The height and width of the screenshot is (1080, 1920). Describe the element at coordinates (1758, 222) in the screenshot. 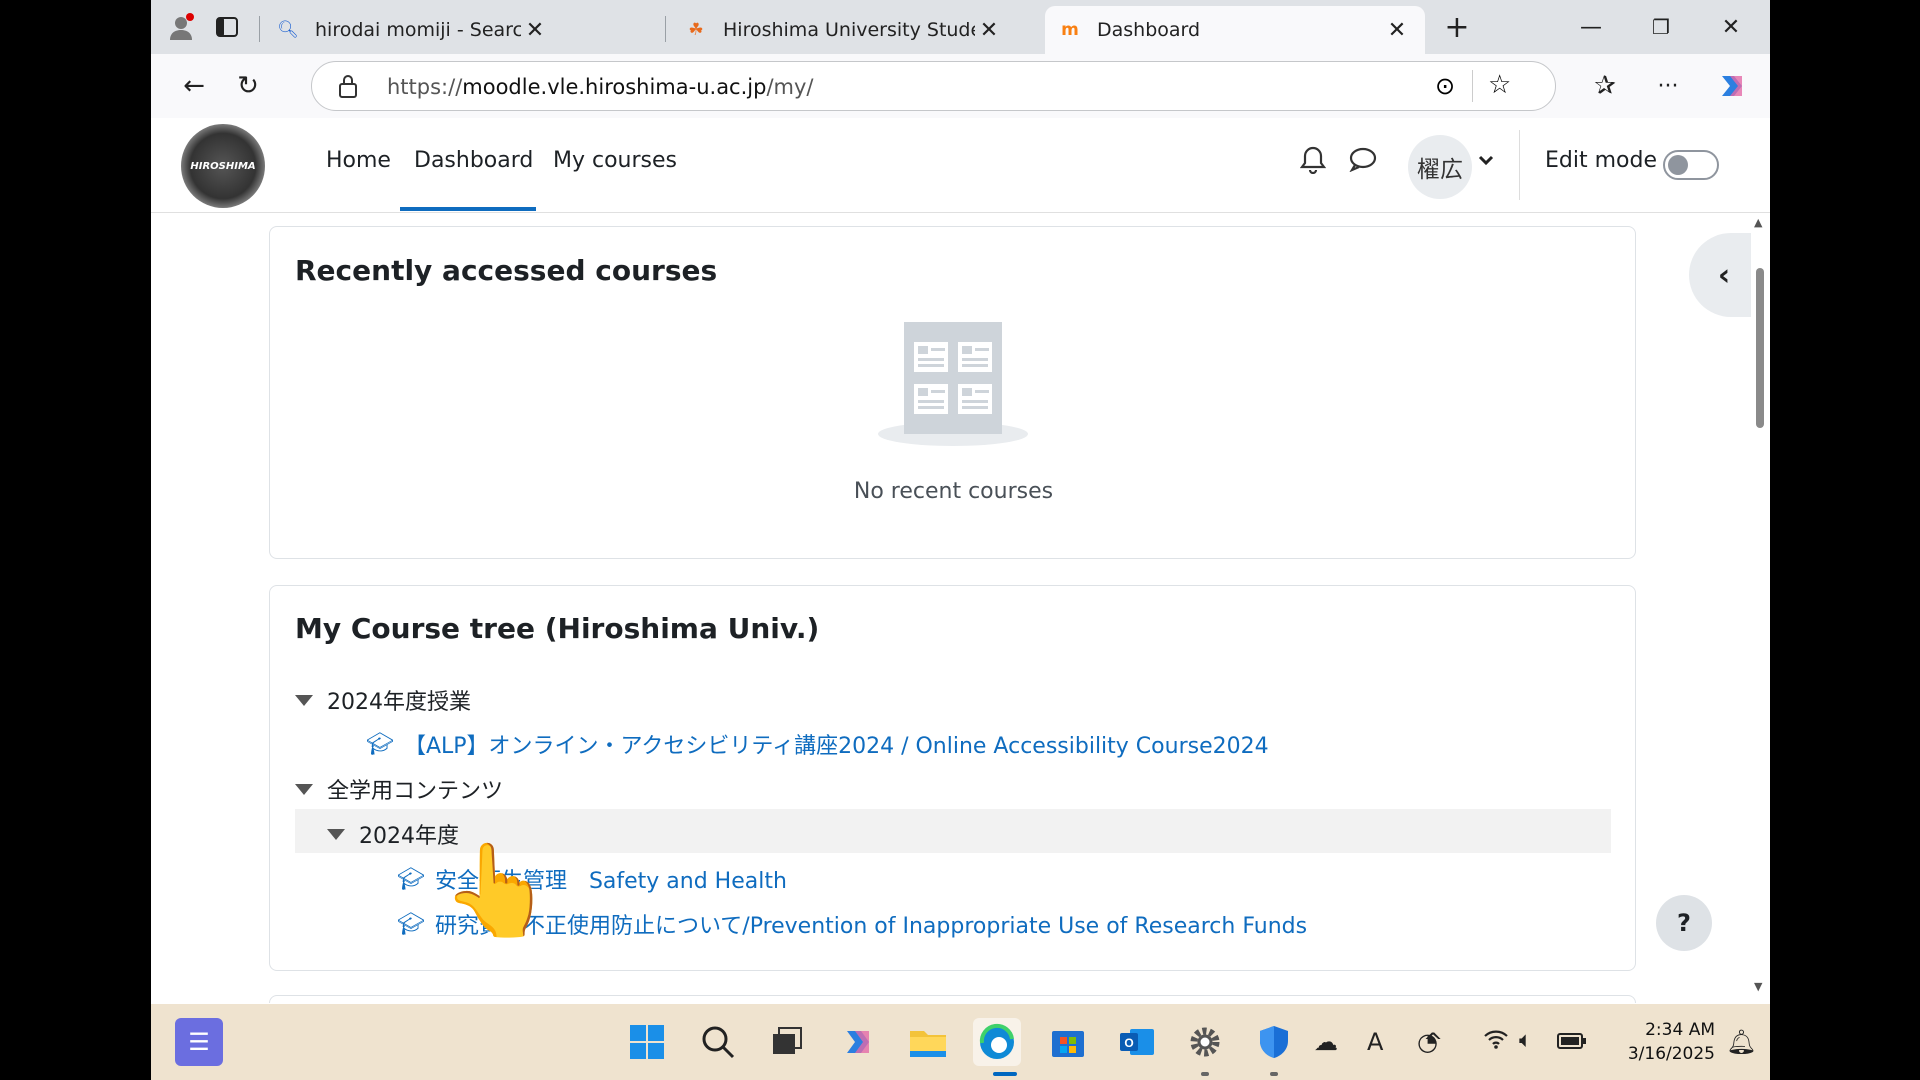

I see `scroll-up-icon: ▲` at that location.